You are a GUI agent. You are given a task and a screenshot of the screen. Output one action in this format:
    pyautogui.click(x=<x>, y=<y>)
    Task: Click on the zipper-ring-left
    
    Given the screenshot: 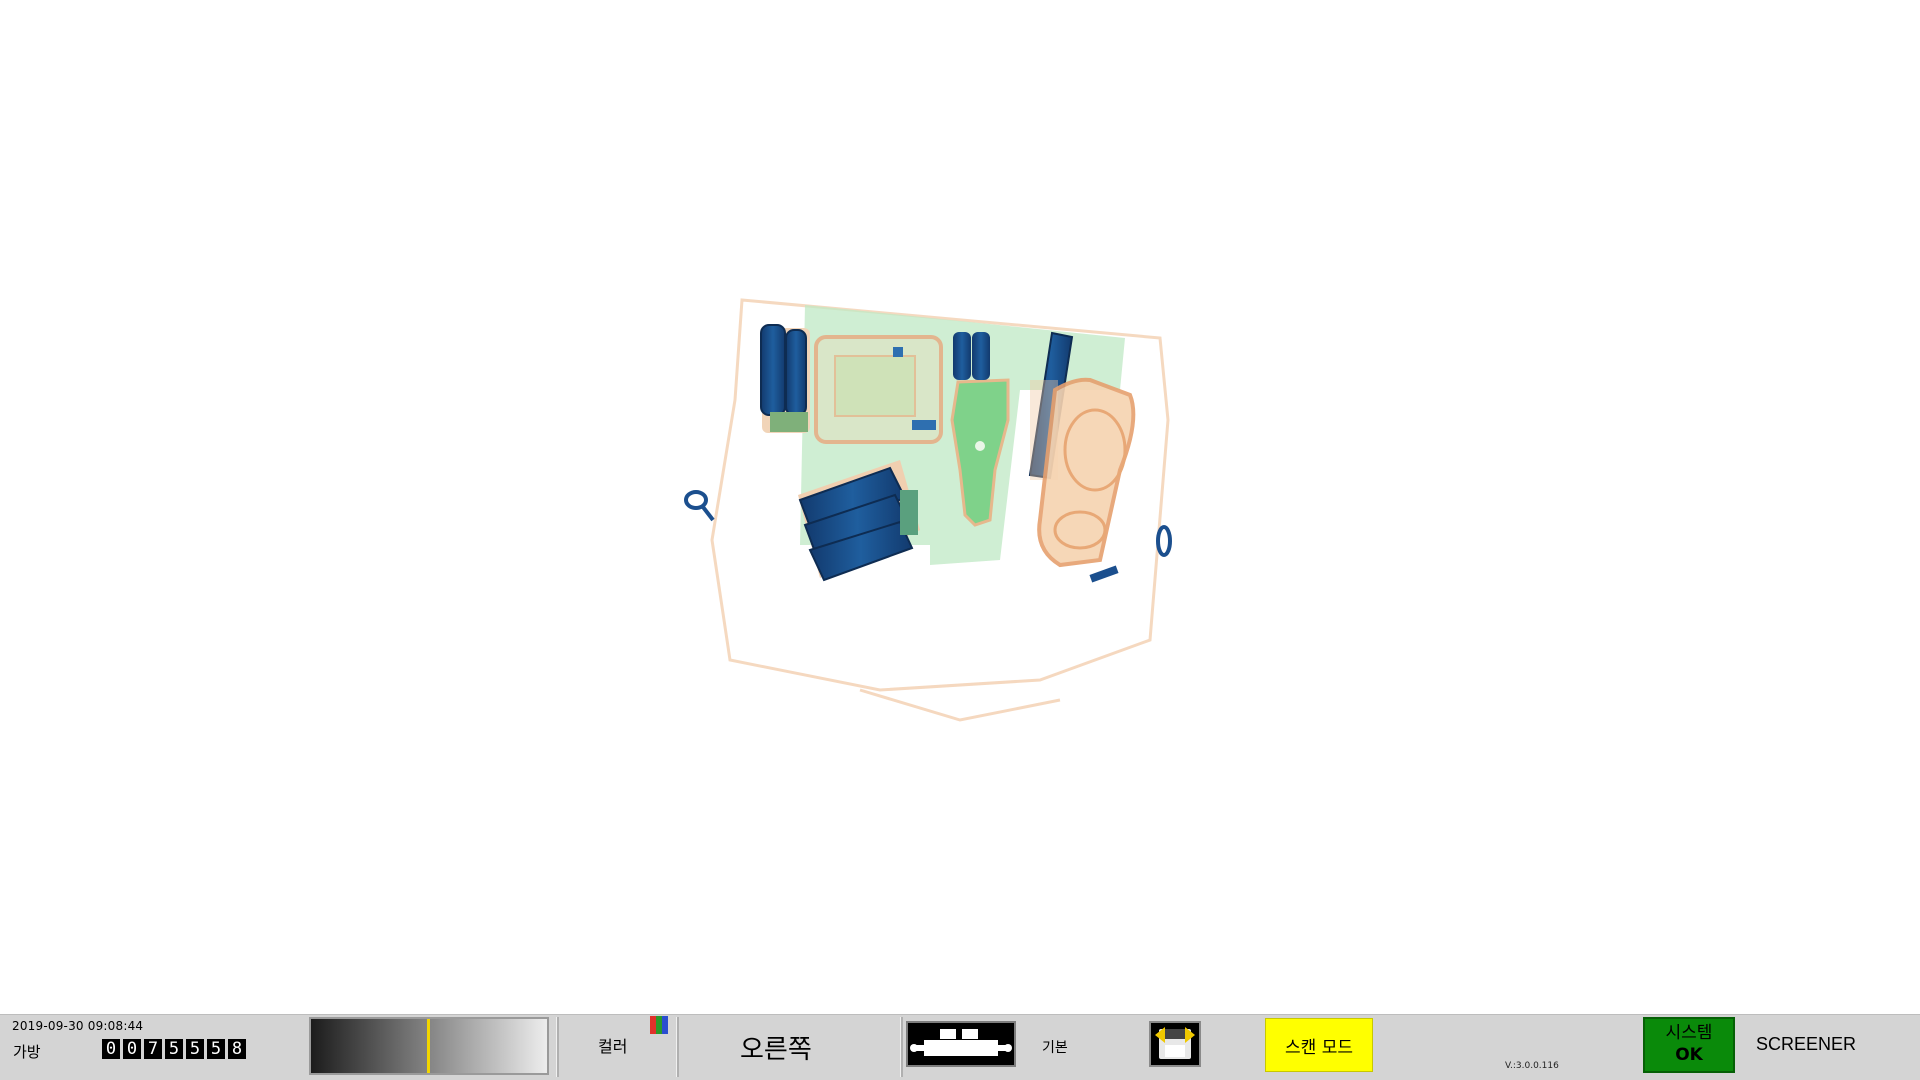 What is the action you would take?
    pyautogui.click(x=699, y=506)
    